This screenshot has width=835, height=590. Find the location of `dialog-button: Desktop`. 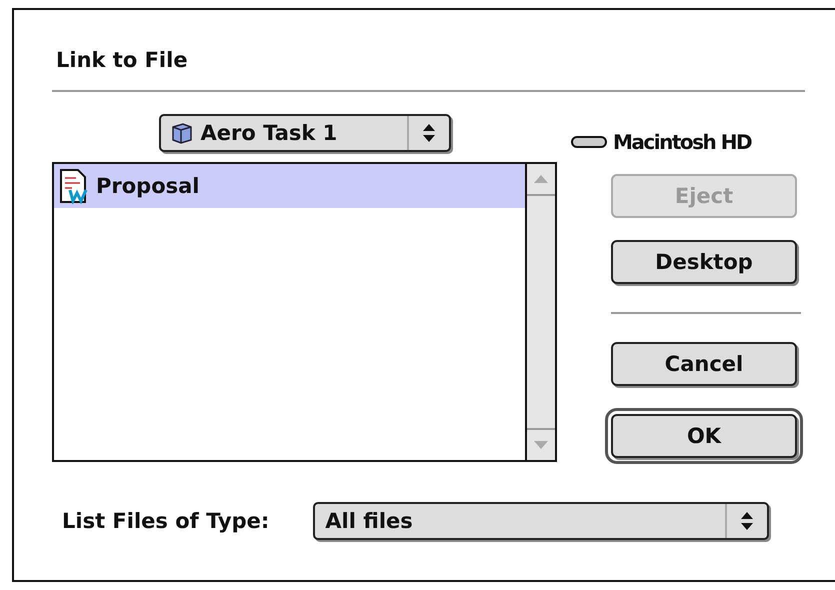

dialog-button: Desktop is located at coordinates (704, 262).